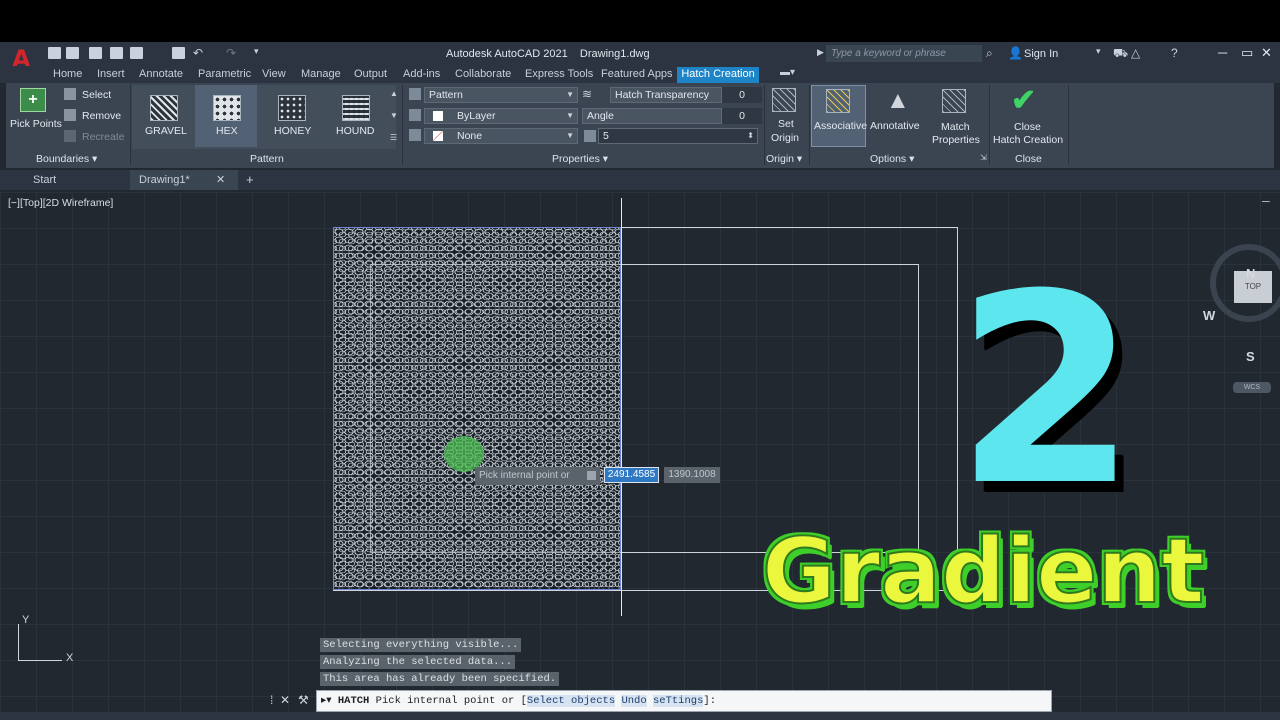  I want to click on match-properties-label-1: Match, so click(955, 127).